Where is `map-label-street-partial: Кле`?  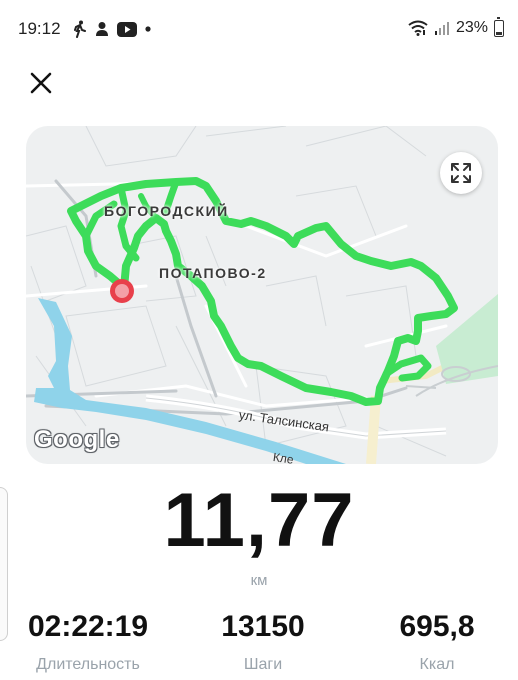 map-label-street-partial: Кле is located at coordinates (283, 457).